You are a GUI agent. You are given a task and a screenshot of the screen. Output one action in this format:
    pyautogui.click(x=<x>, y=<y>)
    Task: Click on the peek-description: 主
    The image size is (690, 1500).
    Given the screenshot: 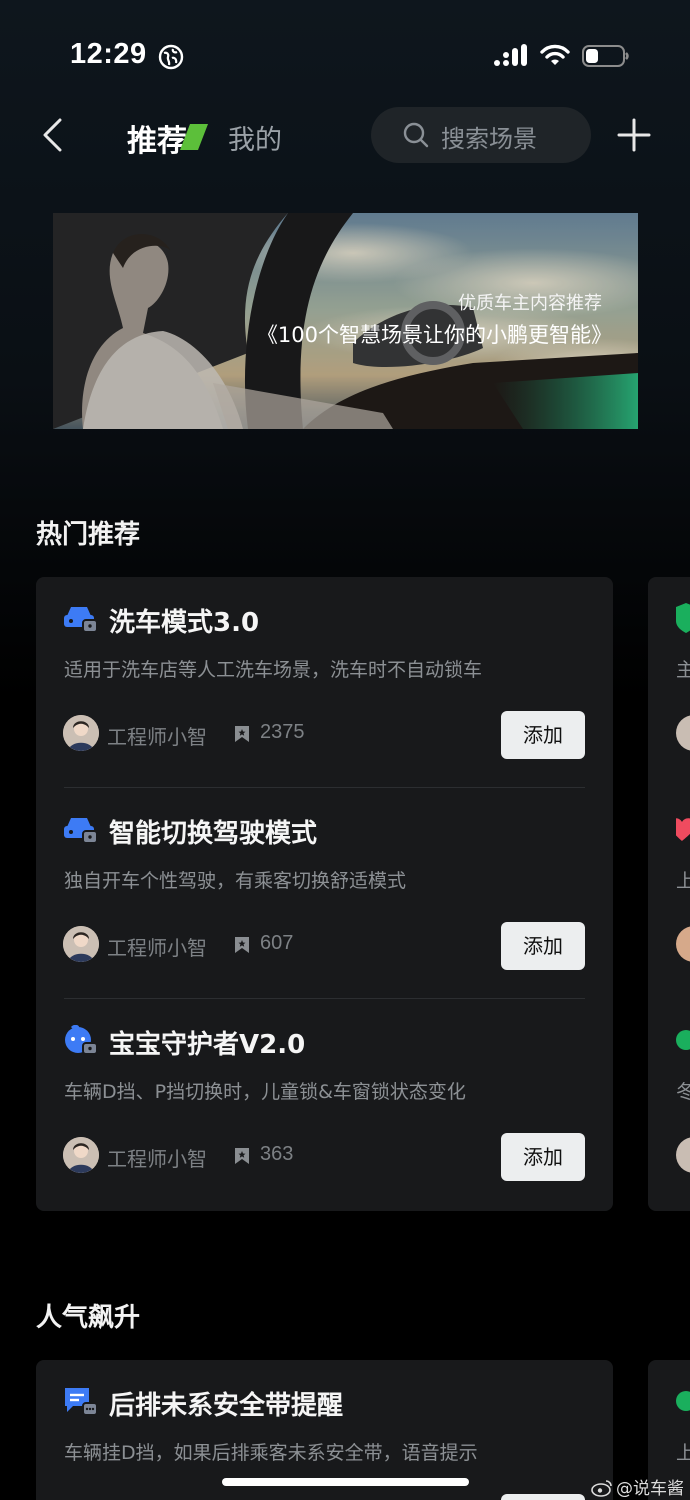 What is the action you would take?
    pyautogui.click(x=683, y=670)
    